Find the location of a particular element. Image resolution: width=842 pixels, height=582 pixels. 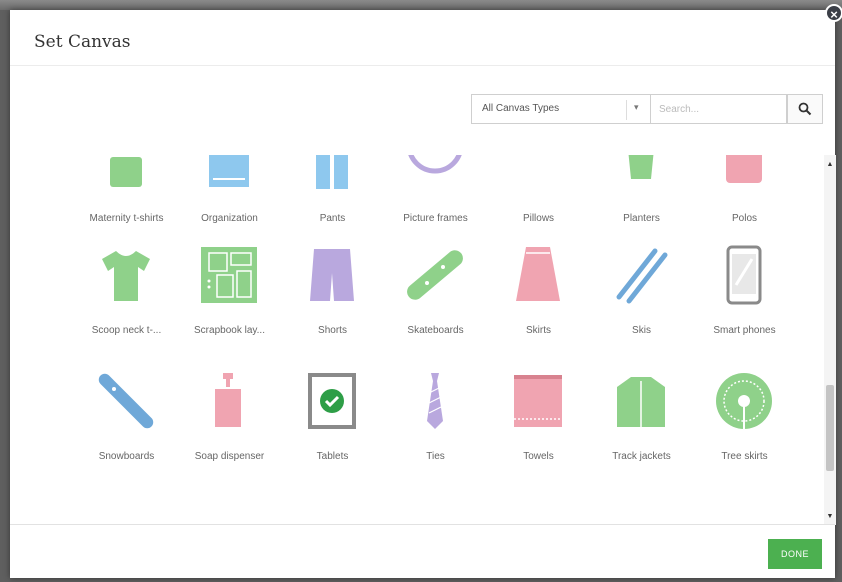

canvas-tile: Planters is located at coordinates (641, 200).